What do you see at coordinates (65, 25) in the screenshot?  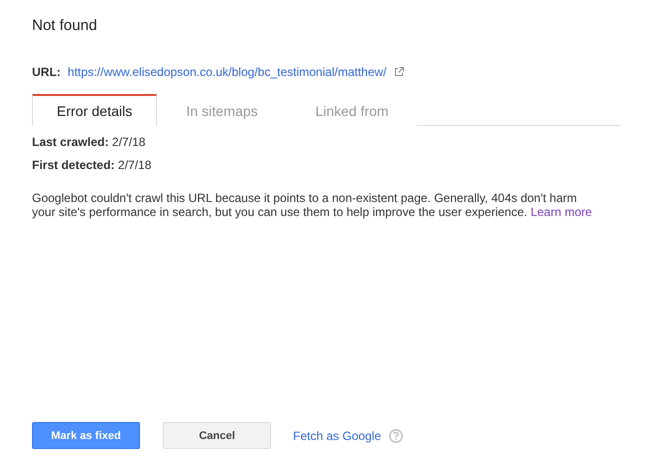 I see `page-title: Not found` at bounding box center [65, 25].